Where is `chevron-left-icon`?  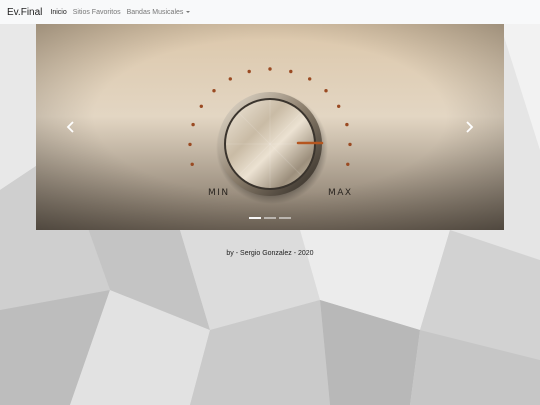 chevron-left-icon is located at coordinates (70, 127).